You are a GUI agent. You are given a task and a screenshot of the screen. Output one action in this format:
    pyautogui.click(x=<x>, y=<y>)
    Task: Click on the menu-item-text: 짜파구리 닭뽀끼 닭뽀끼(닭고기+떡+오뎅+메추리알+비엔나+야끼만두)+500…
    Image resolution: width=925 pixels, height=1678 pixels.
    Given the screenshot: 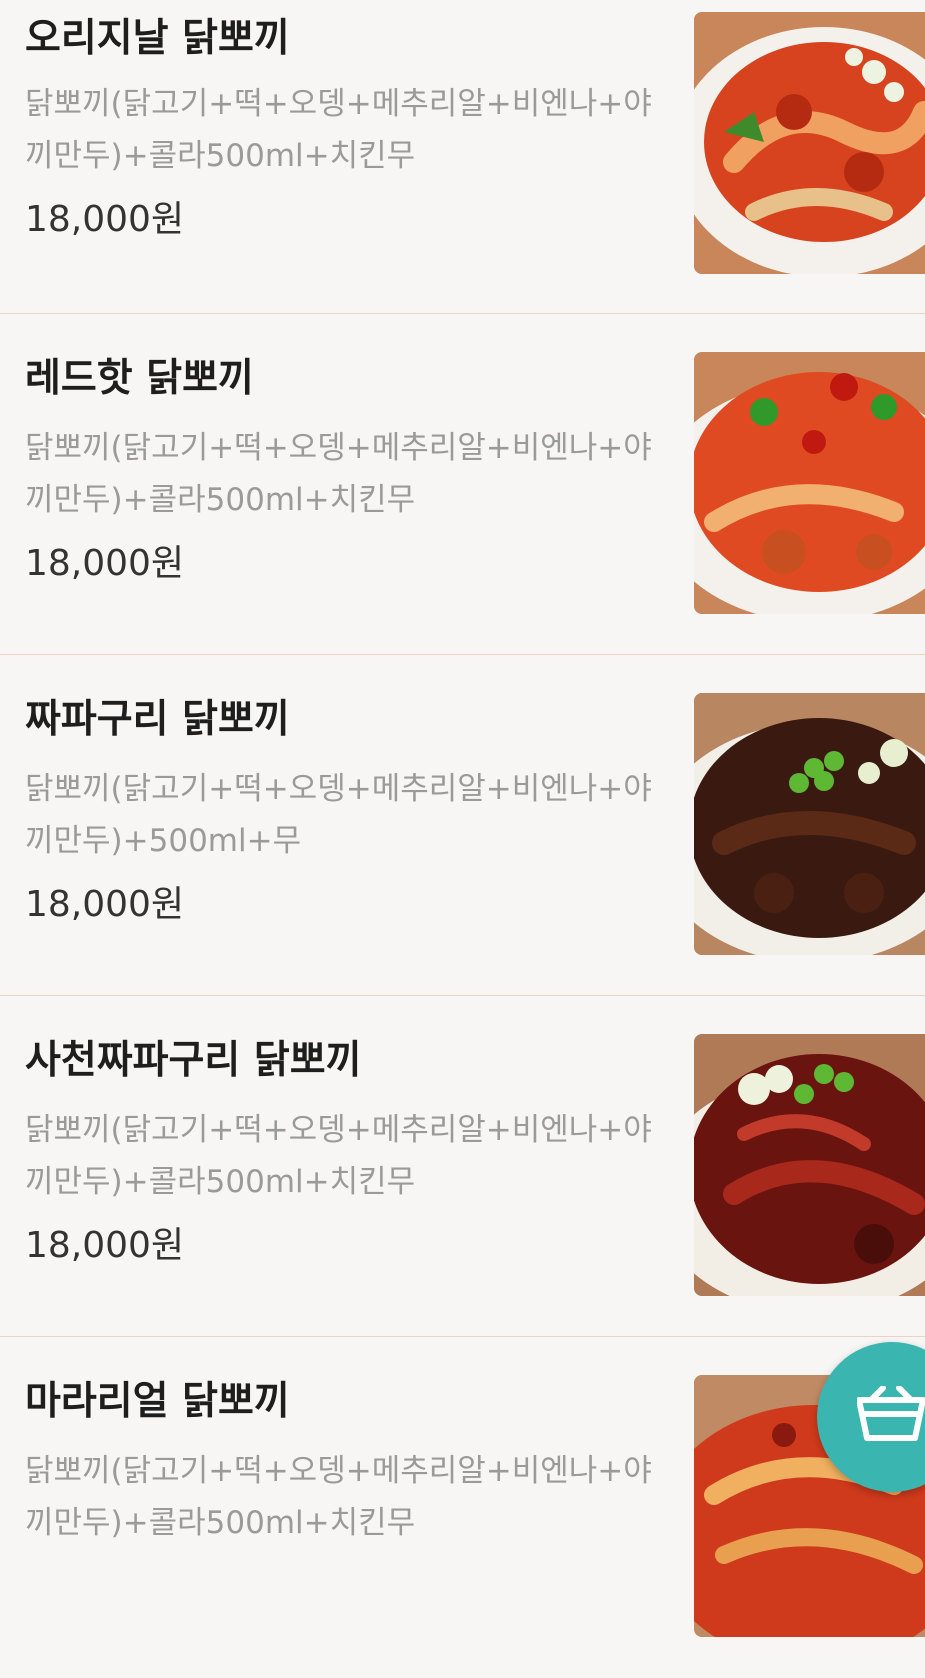 What is the action you would take?
    pyautogui.click(x=345, y=812)
    